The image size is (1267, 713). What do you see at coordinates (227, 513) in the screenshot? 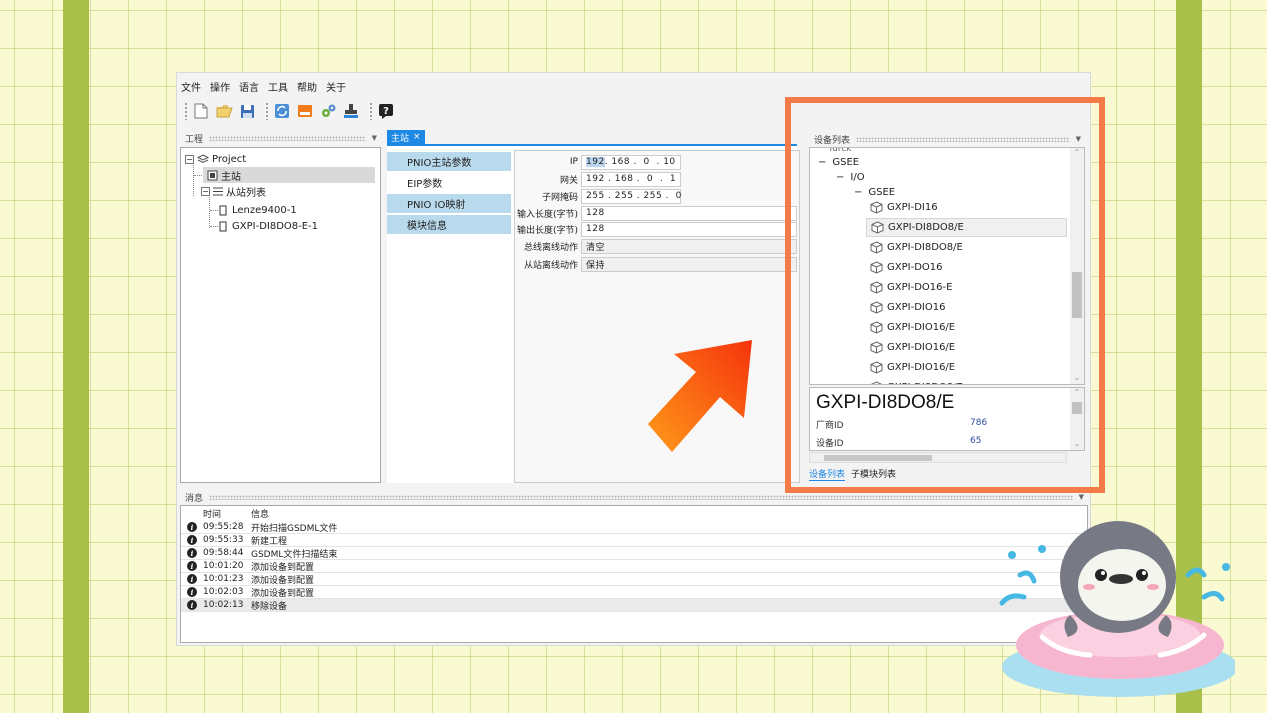
I see `column-time: 时间` at bounding box center [227, 513].